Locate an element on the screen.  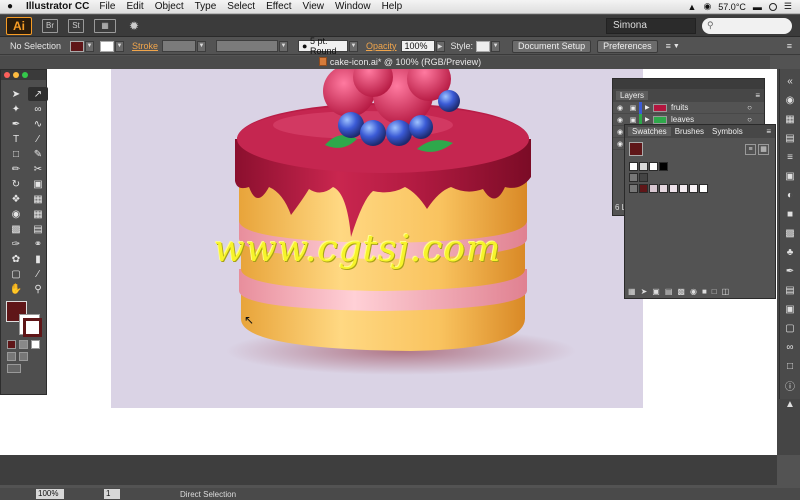
tab-symbols: Symbols is located at coordinates (727, 131).